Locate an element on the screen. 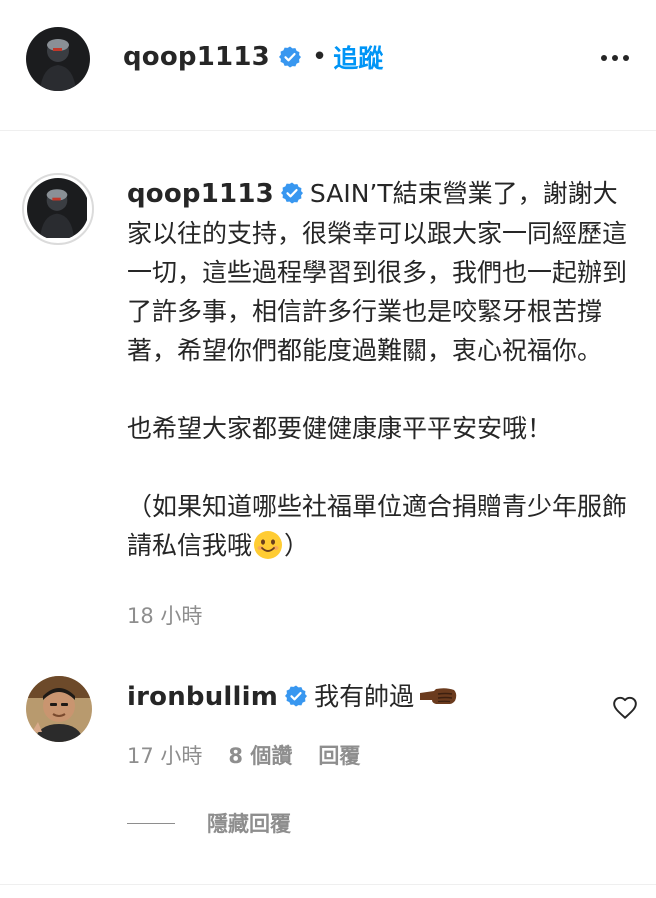  header-user-line: qoop1113 • 追蹤 is located at coordinates (253, 57).